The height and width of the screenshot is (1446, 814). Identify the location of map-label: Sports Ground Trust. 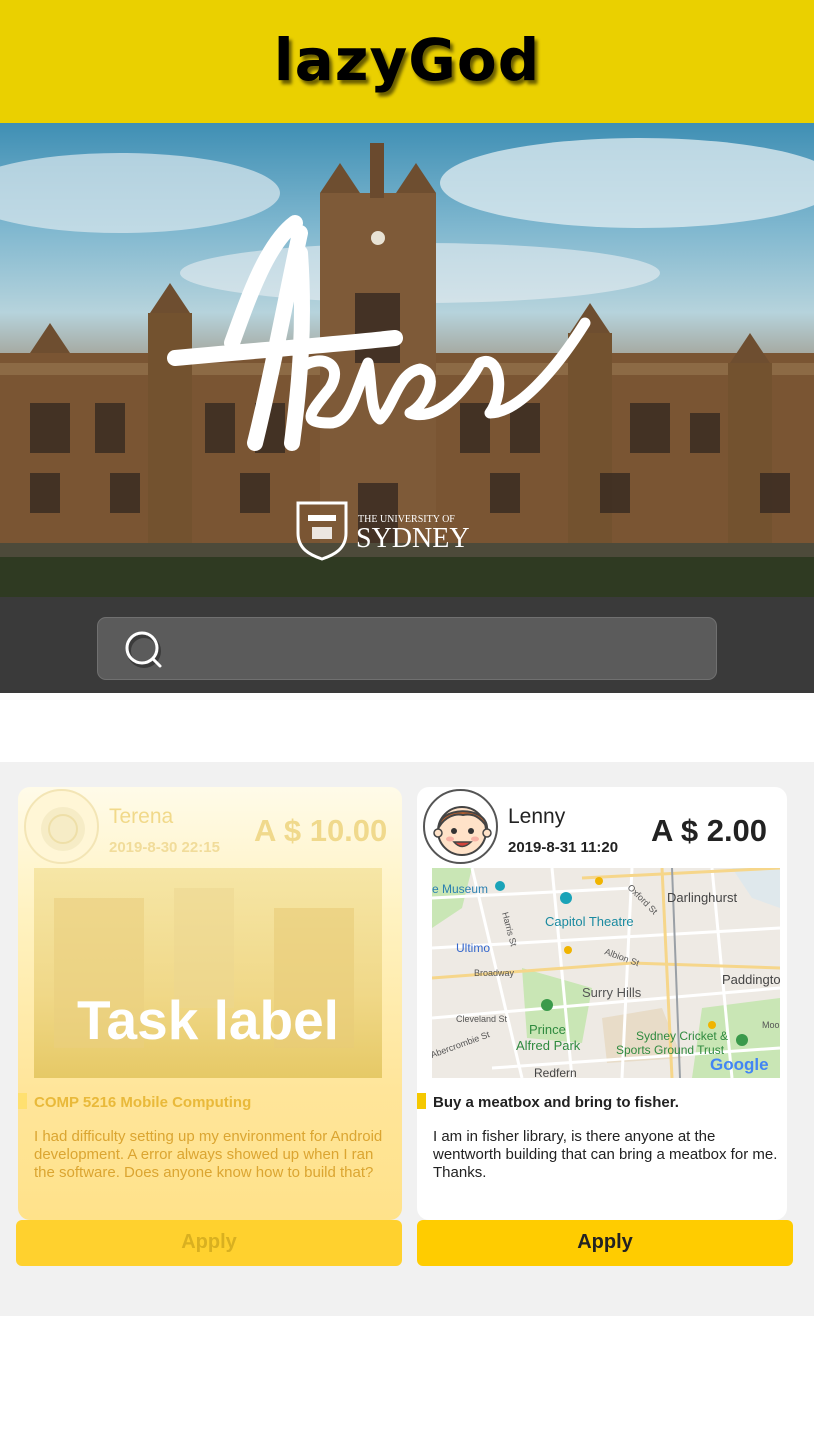
(670, 1050).